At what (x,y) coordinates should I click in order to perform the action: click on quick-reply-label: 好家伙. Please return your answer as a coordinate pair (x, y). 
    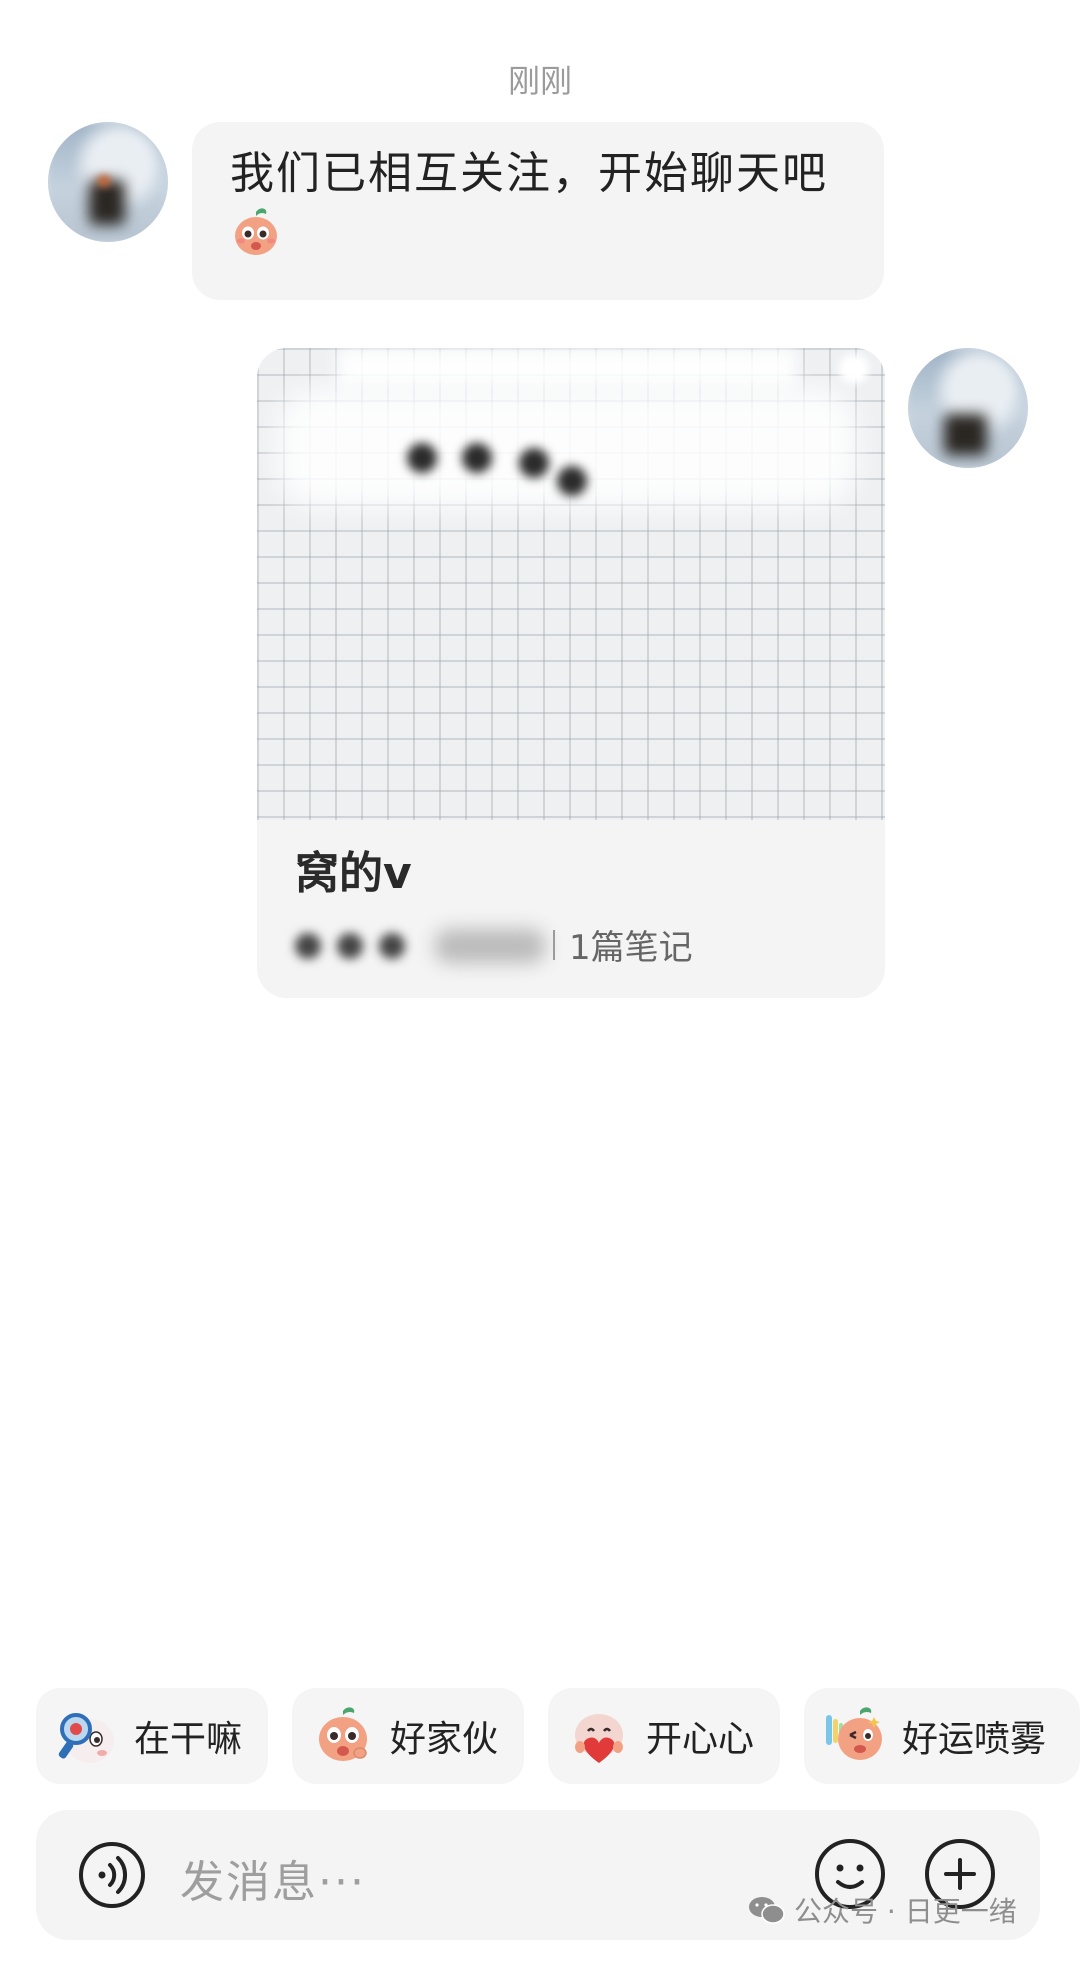
    Looking at the image, I should click on (444, 1739).